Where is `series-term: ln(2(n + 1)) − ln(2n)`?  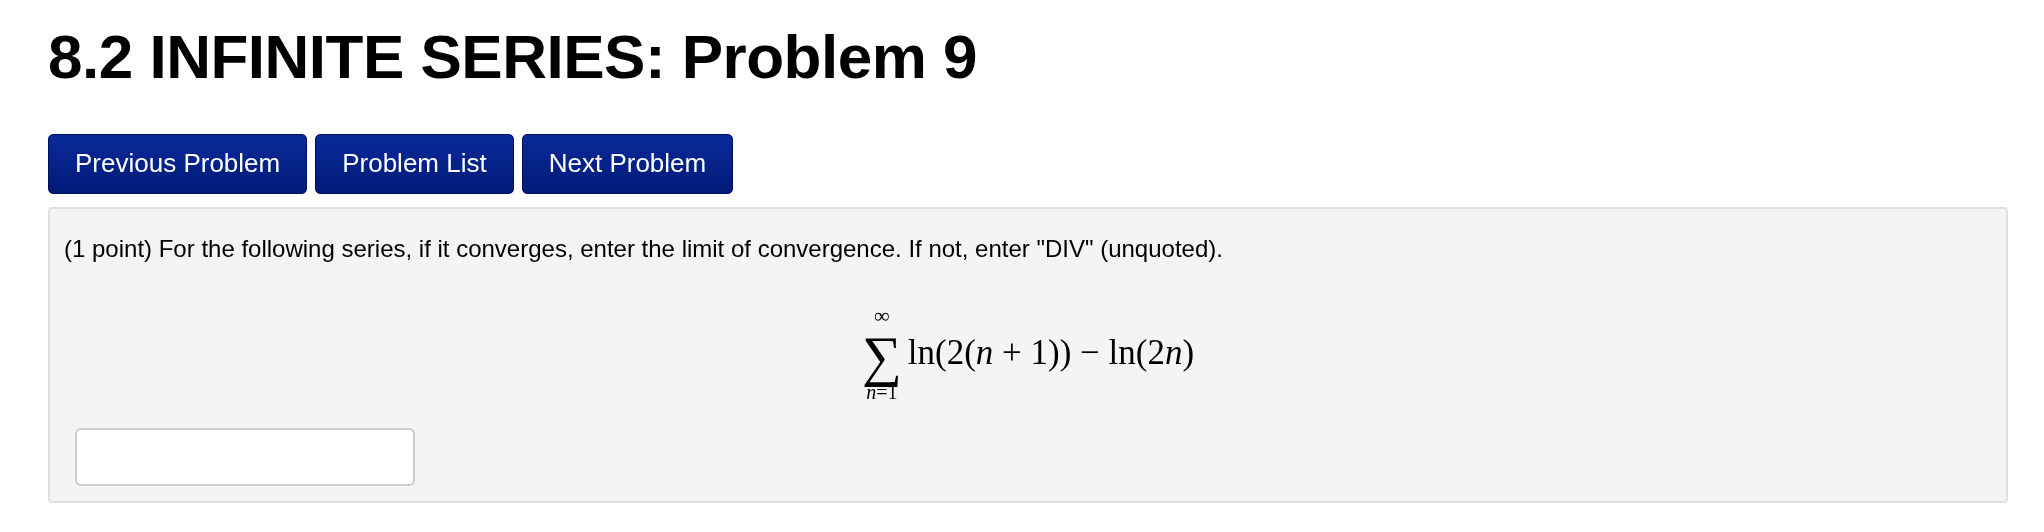 series-term: ln(2(n + 1)) − ln(2n) is located at coordinates (1051, 352).